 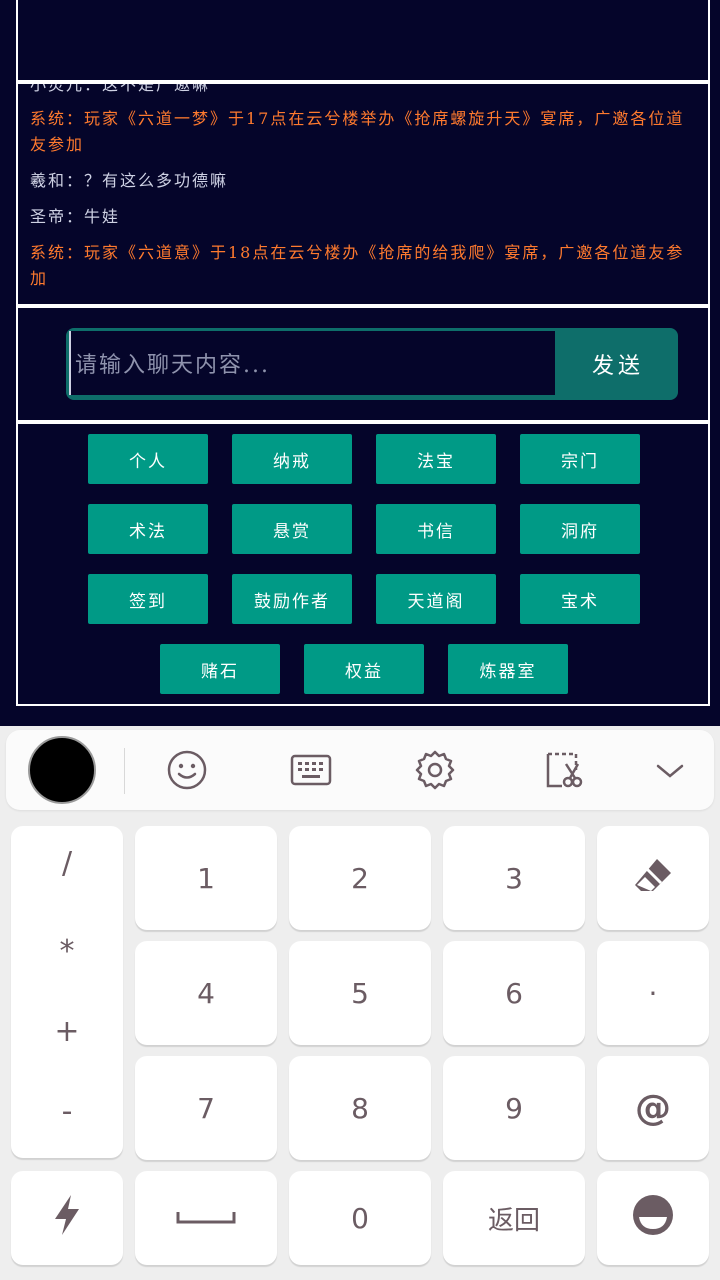 I want to click on at-key: @, so click(x=653, y=1108).